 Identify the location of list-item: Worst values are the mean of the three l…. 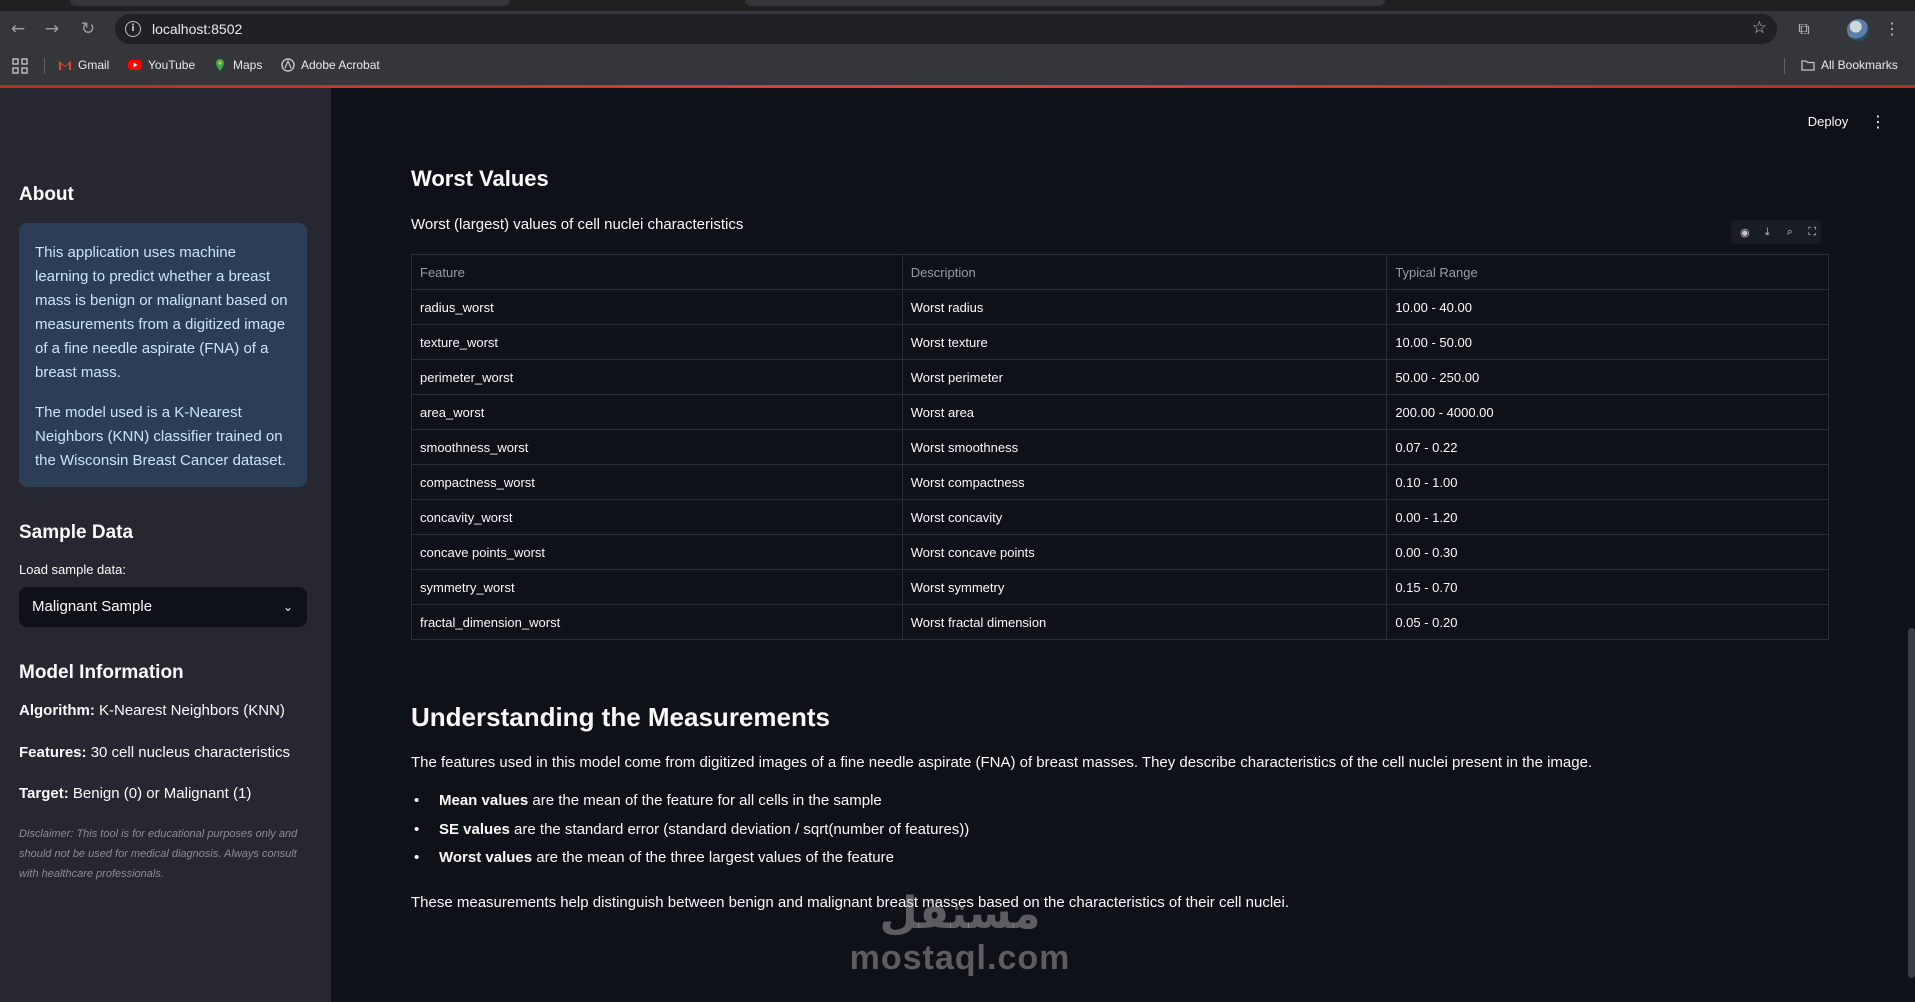
(690, 858).